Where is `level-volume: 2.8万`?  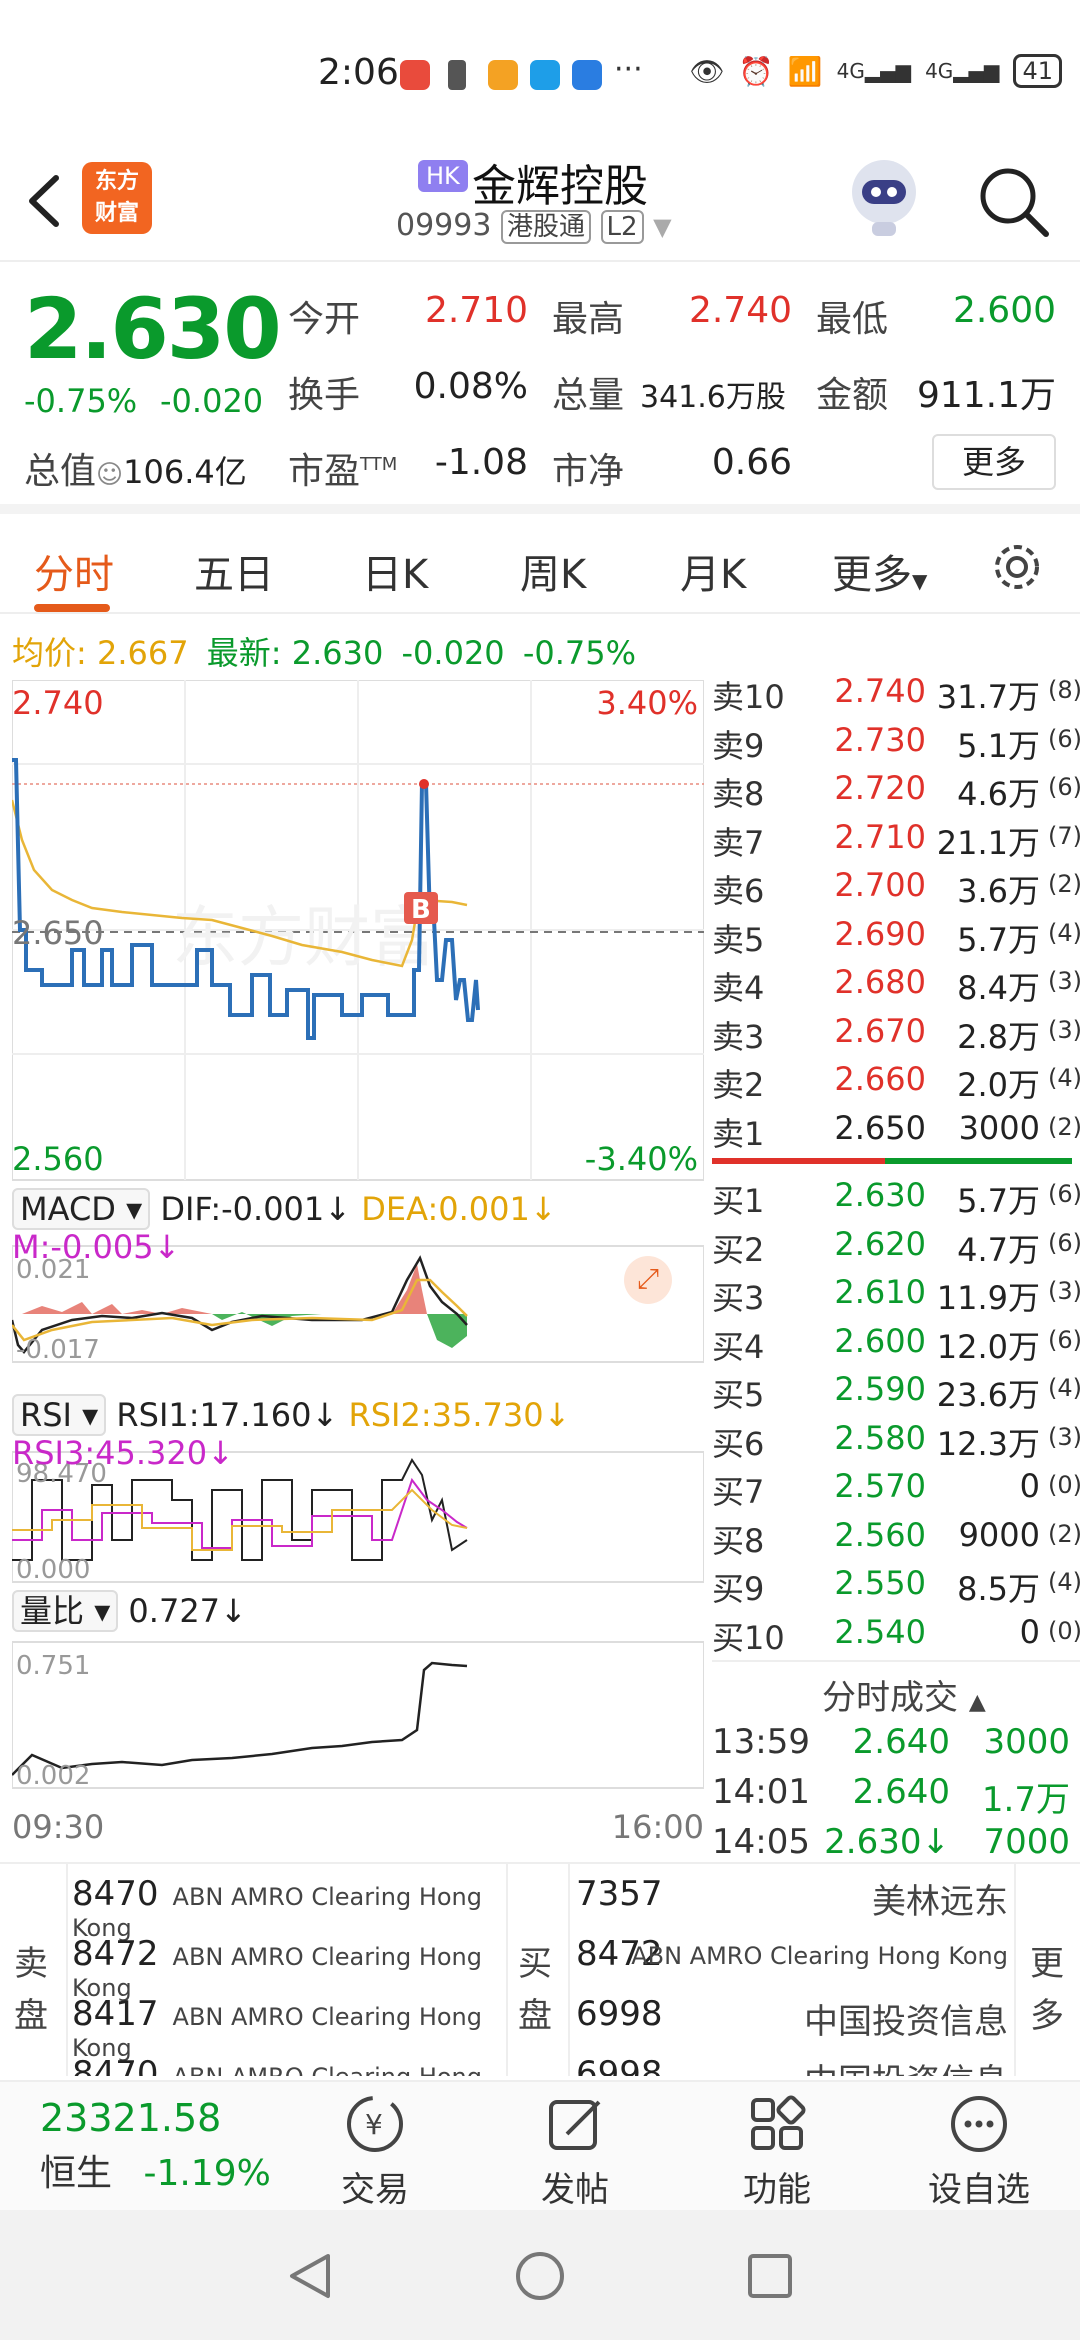 level-volume: 2.8万 is located at coordinates (998, 1036).